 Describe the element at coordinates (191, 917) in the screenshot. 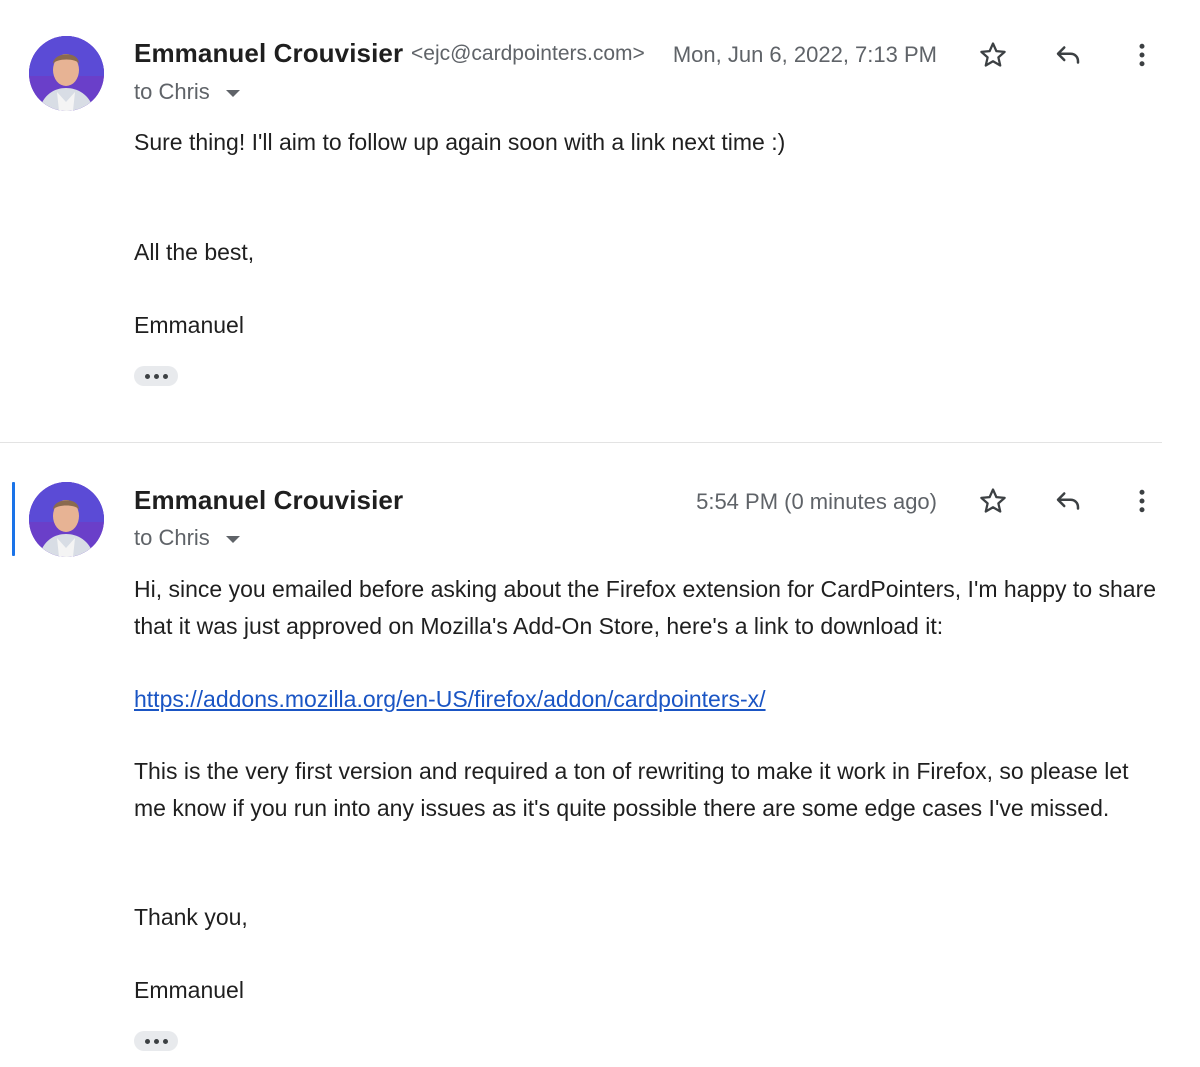

I see `signoff: Thank you,` at that location.